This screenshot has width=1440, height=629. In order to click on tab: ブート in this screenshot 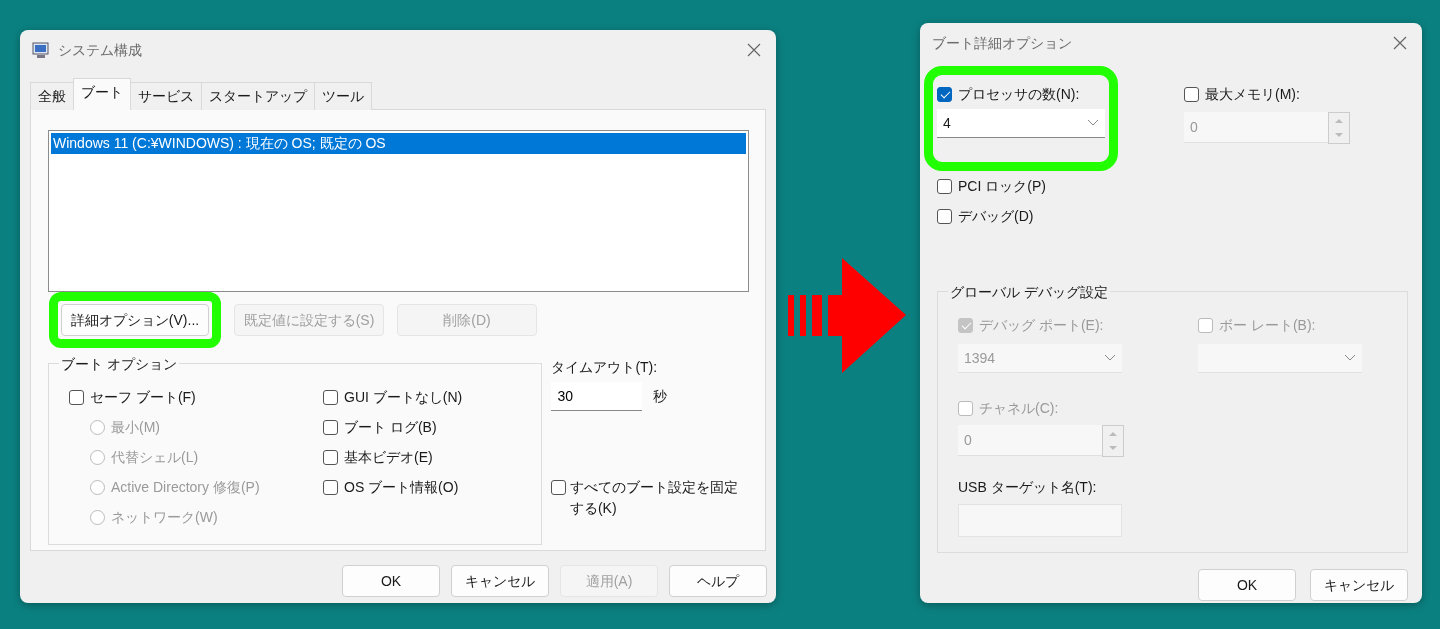, I will do `click(102, 94)`.